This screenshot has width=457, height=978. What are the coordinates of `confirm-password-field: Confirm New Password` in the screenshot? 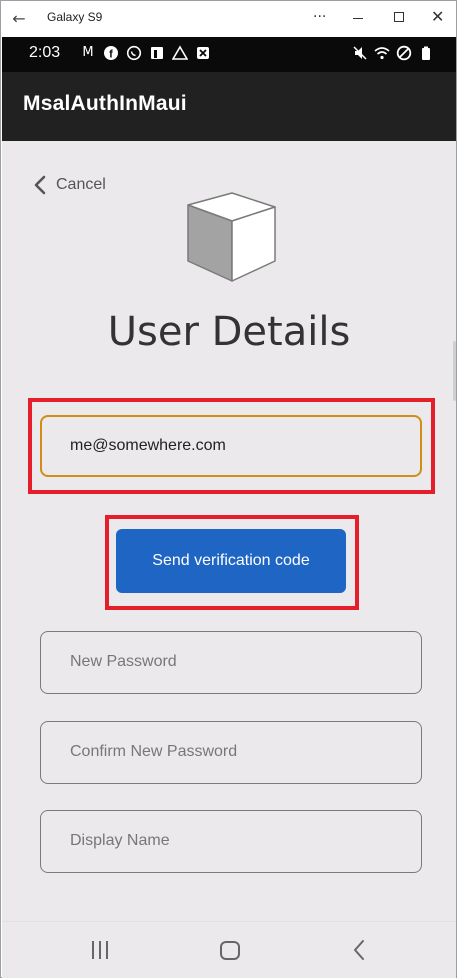 It's located at (231, 752).